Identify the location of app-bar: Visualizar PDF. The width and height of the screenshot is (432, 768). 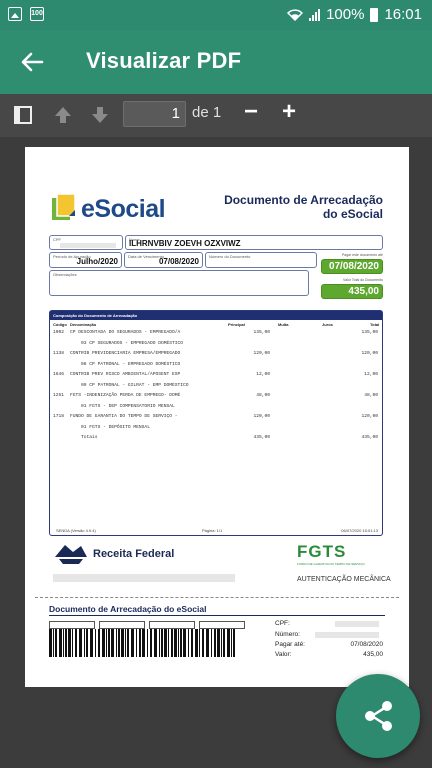
(216, 62).